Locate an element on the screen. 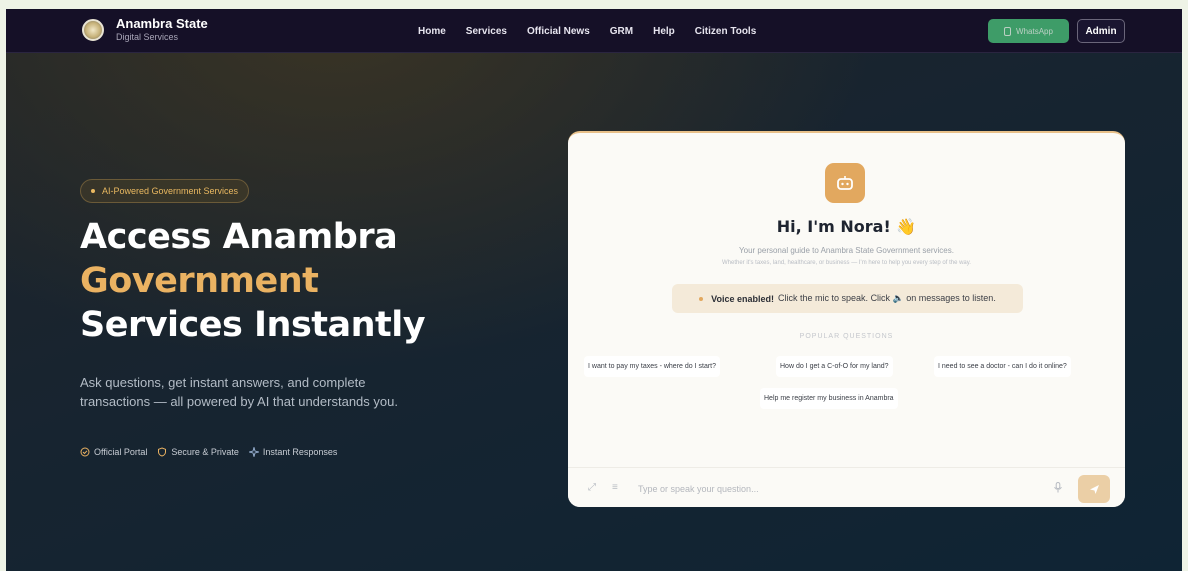  nav-link-home: Home is located at coordinates (432, 31).